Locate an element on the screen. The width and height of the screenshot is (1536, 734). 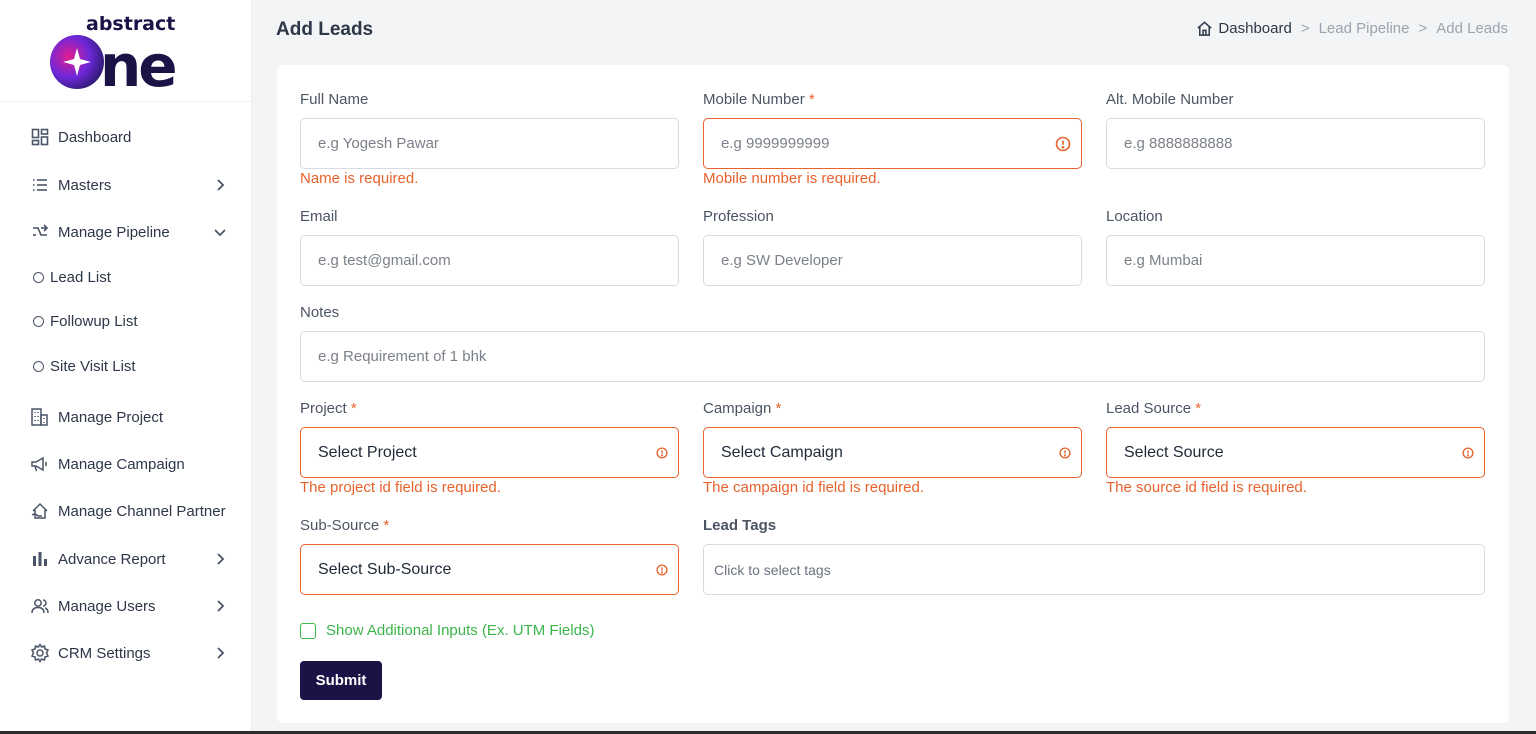
location-placeholder: e.g Mumbai is located at coordinates (1163, 260).